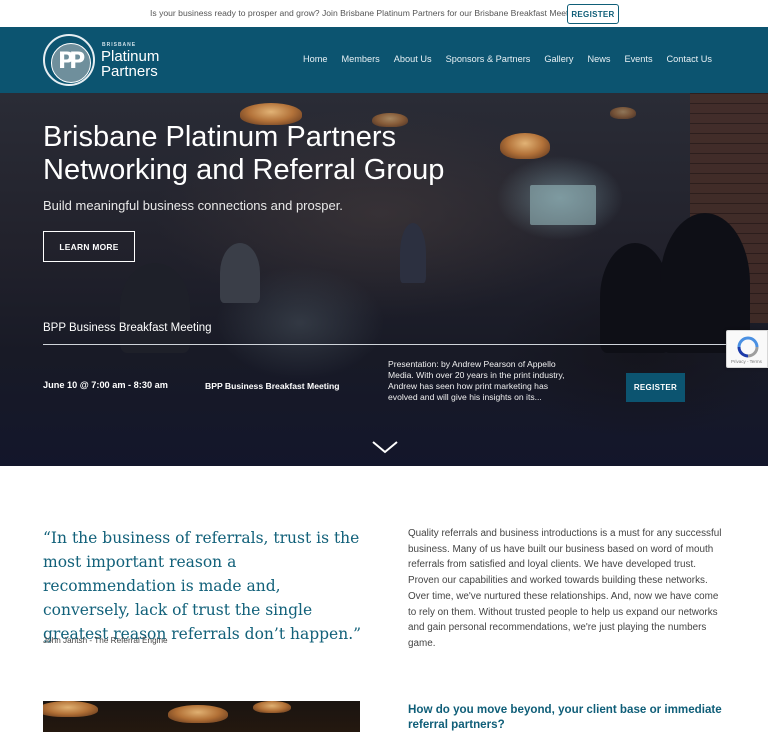 The height and width of the screenshot is (732, 768). I want to click on logo-emblem: PP, so click(69, 60).